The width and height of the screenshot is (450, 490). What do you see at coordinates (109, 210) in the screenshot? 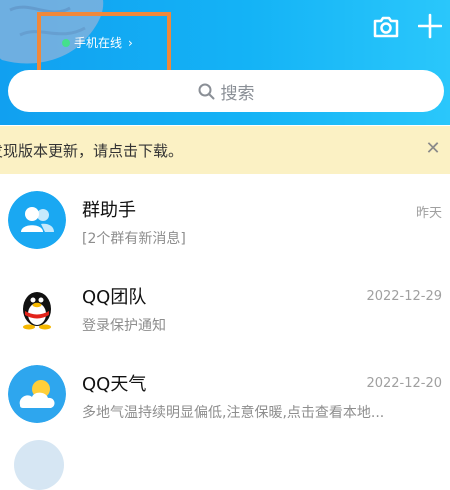
I see `chat-title: 群助手` at bounding box center [109, 210].